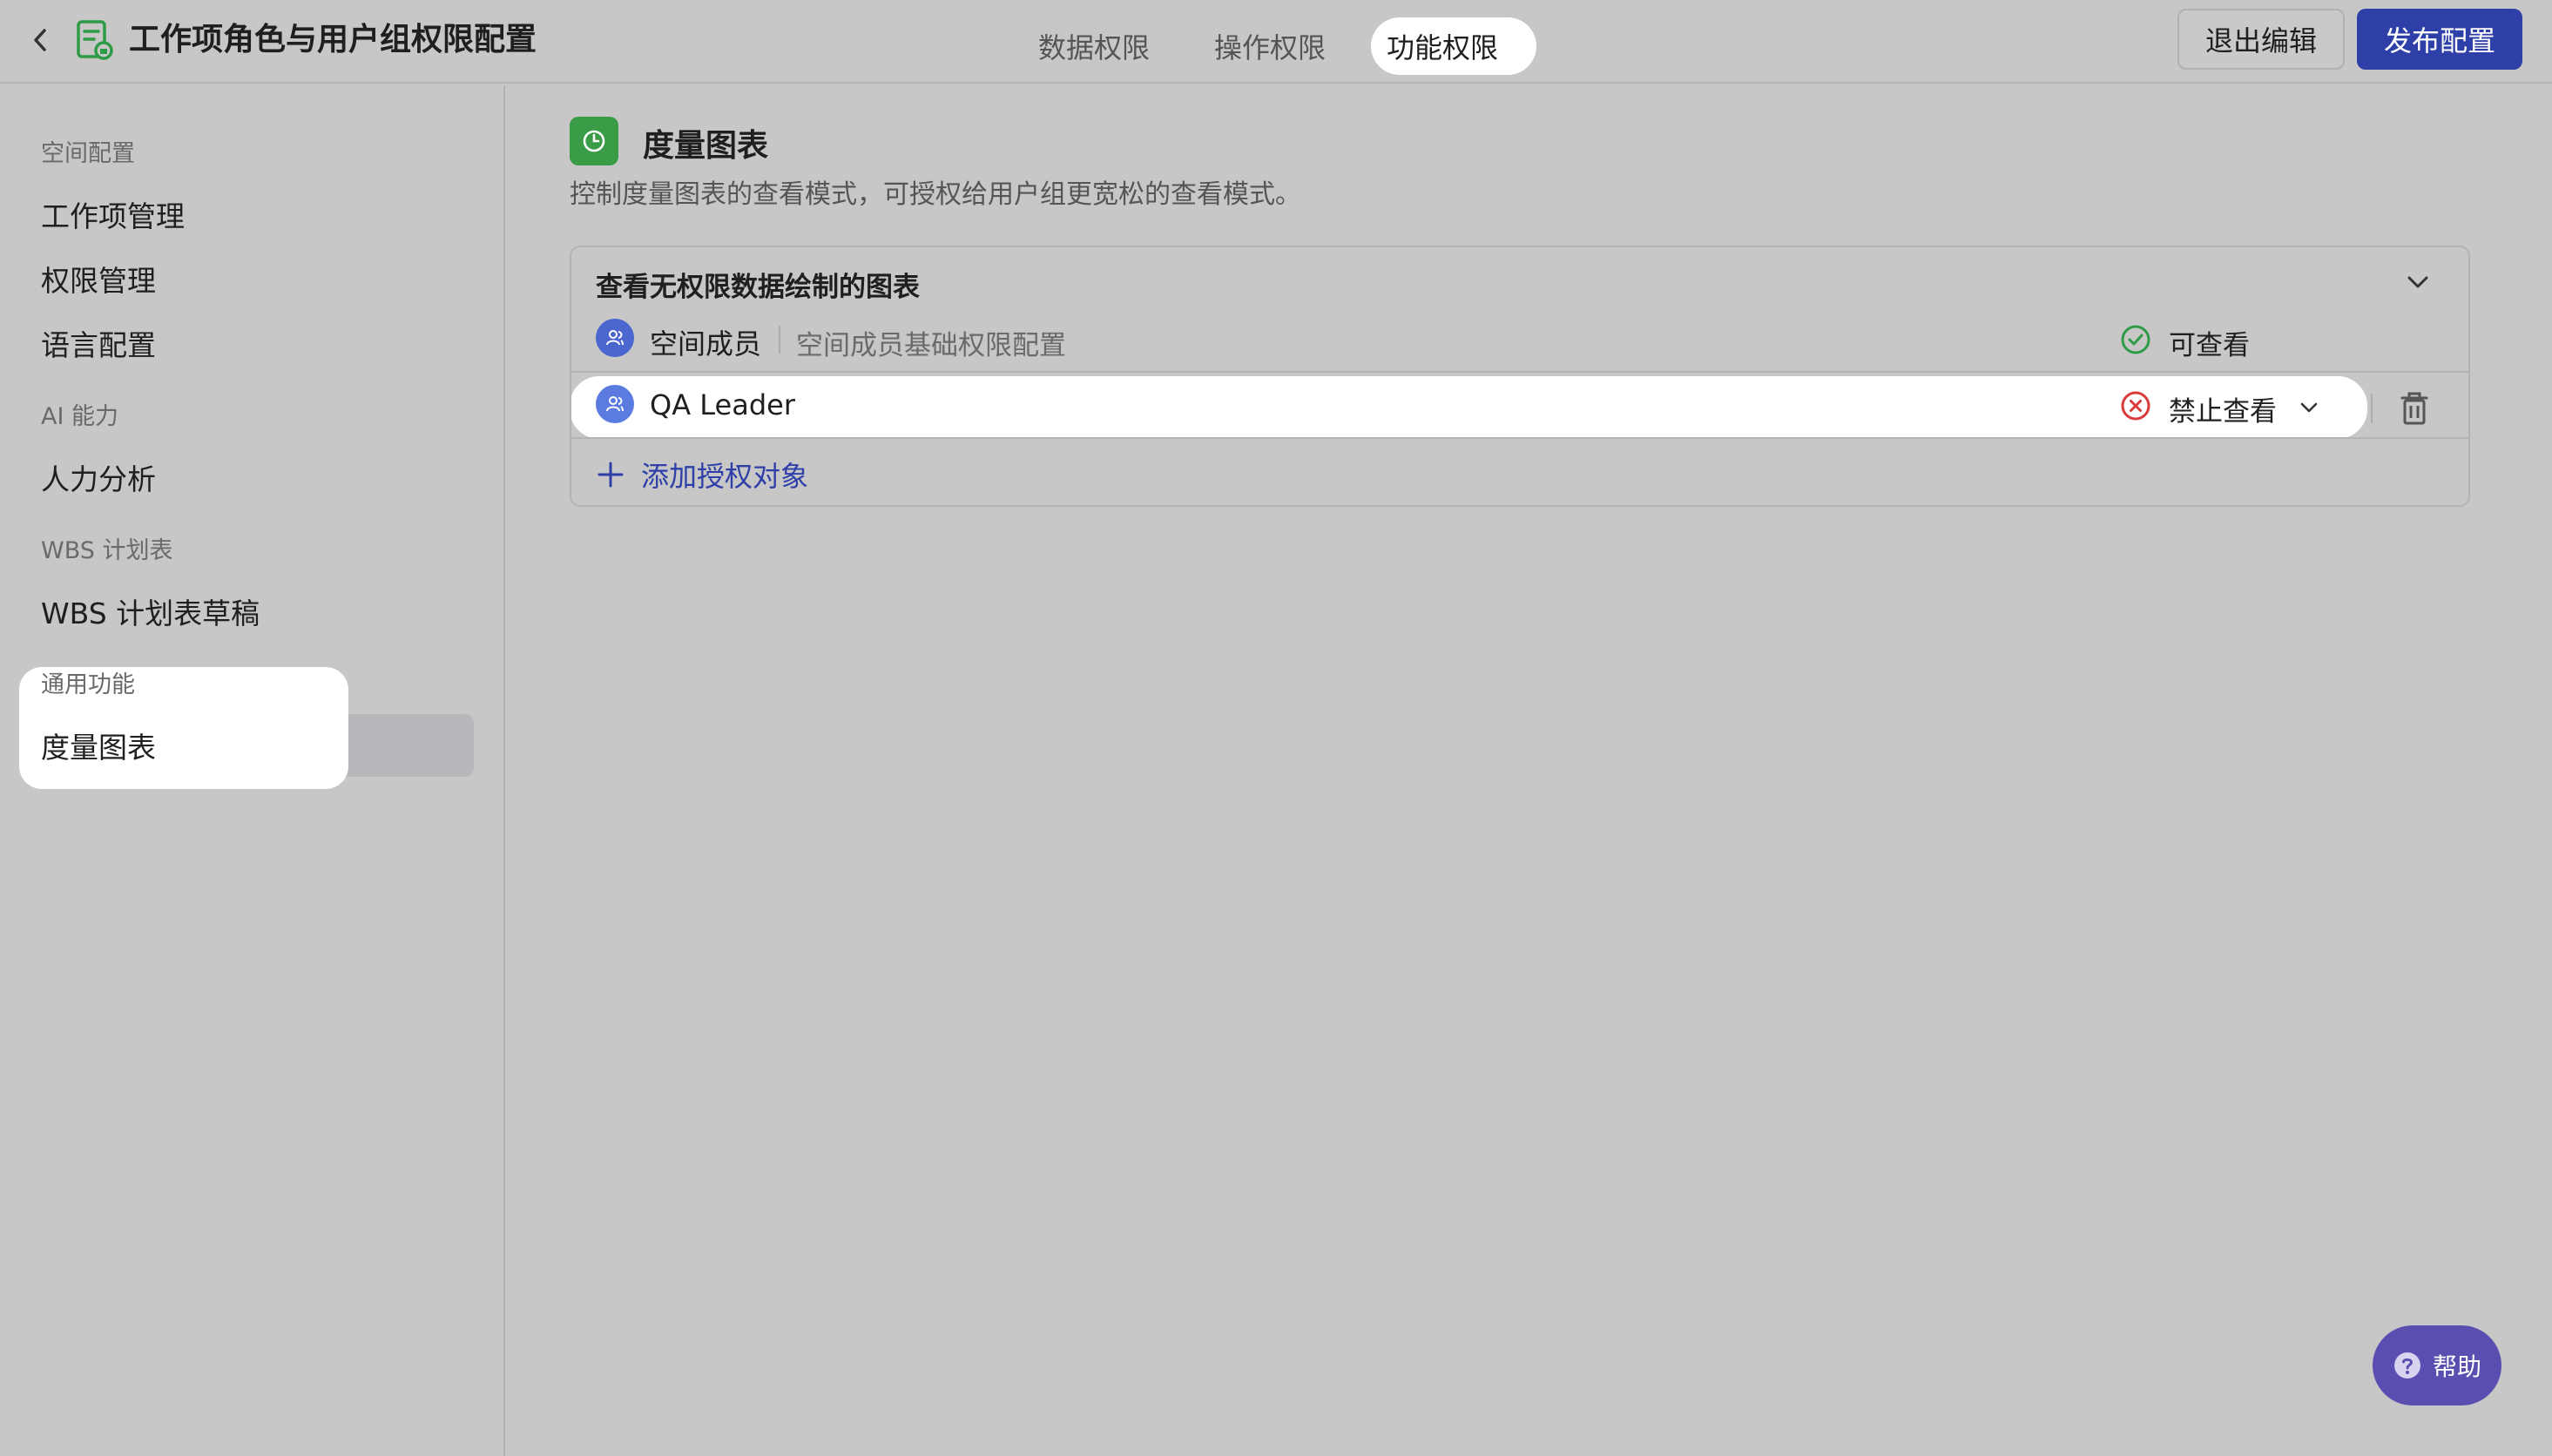  Describe the element at coordinates (2414, 408) in the screenshot. I see `trash-icon` at that location.